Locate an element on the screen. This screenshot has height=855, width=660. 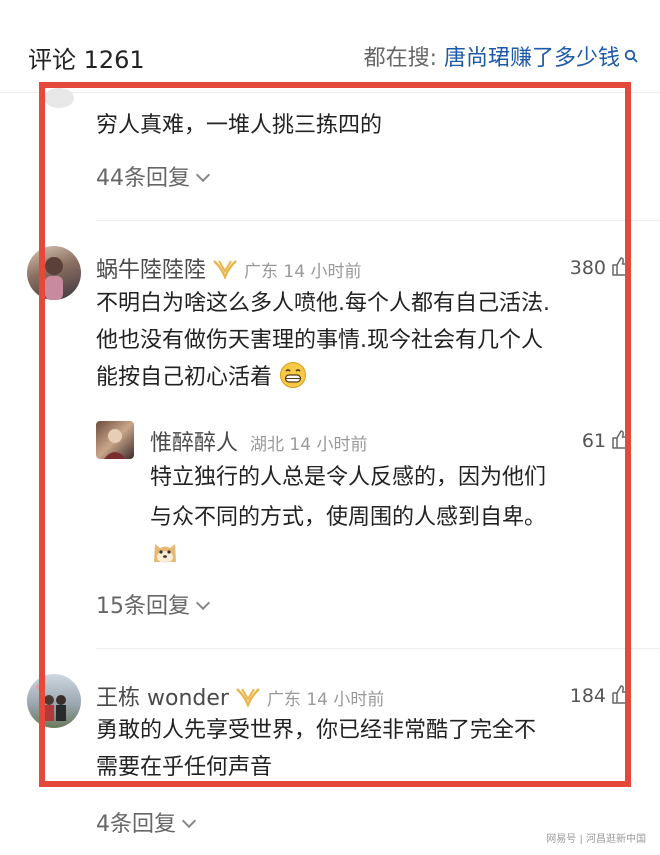
comment-text-line: 不明白为啥这么多人喷他.每个人都有自己活法. is located at coordinates (323, 303).